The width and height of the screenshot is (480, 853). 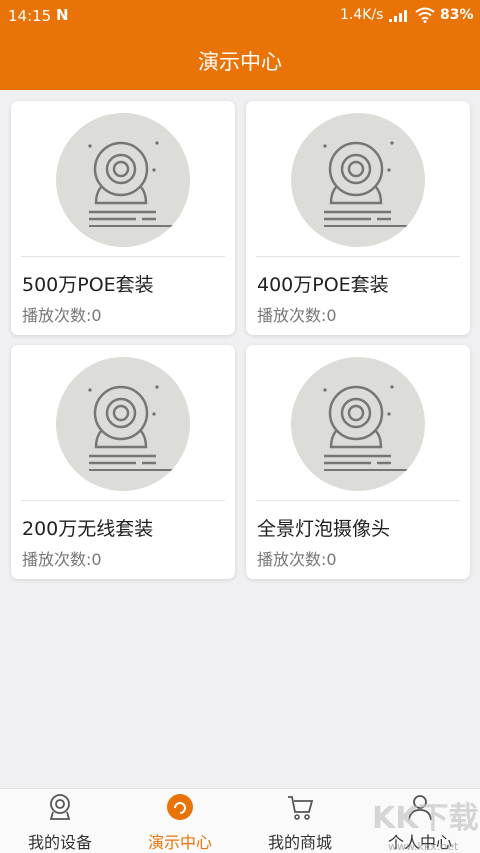 What do you see at coordinates (240, 62) in the screenshot?
I see `page-title: 演示中心` at bounding box center [240, 62].